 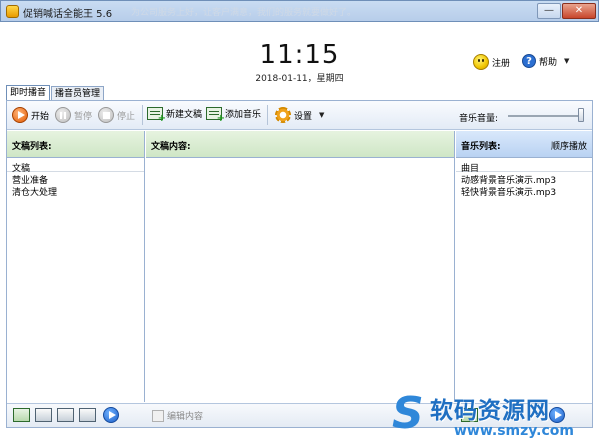 I want to click on music-list-panel: 音乐列表: 顺序播放 曲目 动感背景音乐演示.mp3 轻快背景音乐演示.mp3, so click(x=524, y=266).